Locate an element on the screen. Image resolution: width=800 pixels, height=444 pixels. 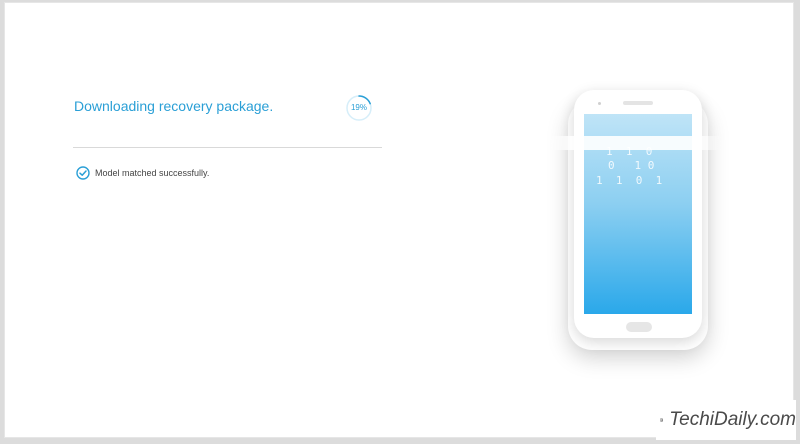
step-label: Model matched successfully. is located at coordinates (152, 173).